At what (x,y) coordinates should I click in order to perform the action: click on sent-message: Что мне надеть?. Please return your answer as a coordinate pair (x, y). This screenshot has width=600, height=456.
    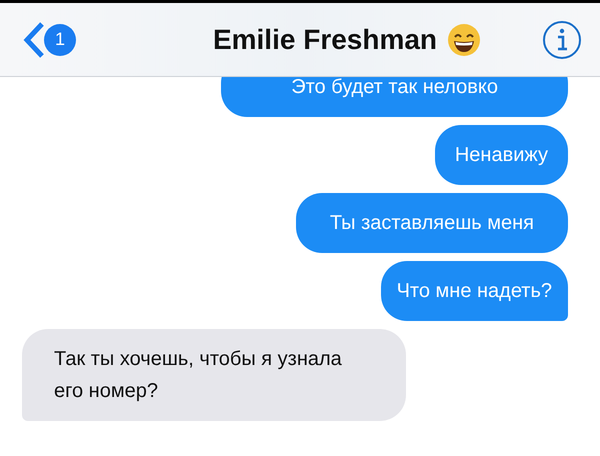
    Looking at the image, I should click on (474, 291).